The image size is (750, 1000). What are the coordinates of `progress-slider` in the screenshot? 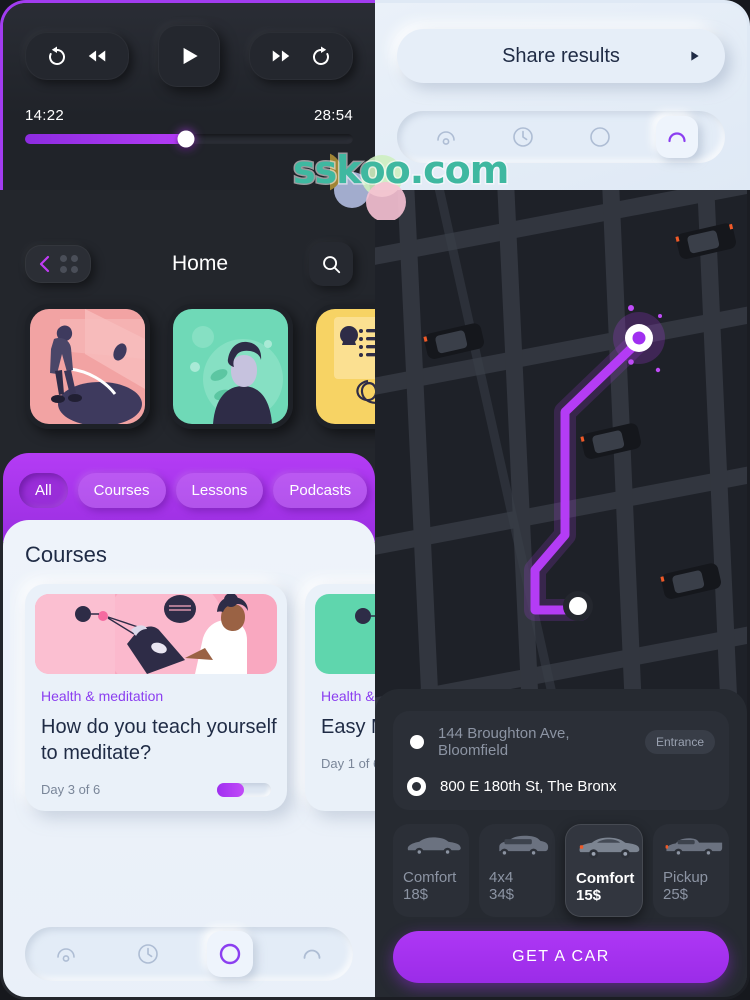 It's located at (189, 139).